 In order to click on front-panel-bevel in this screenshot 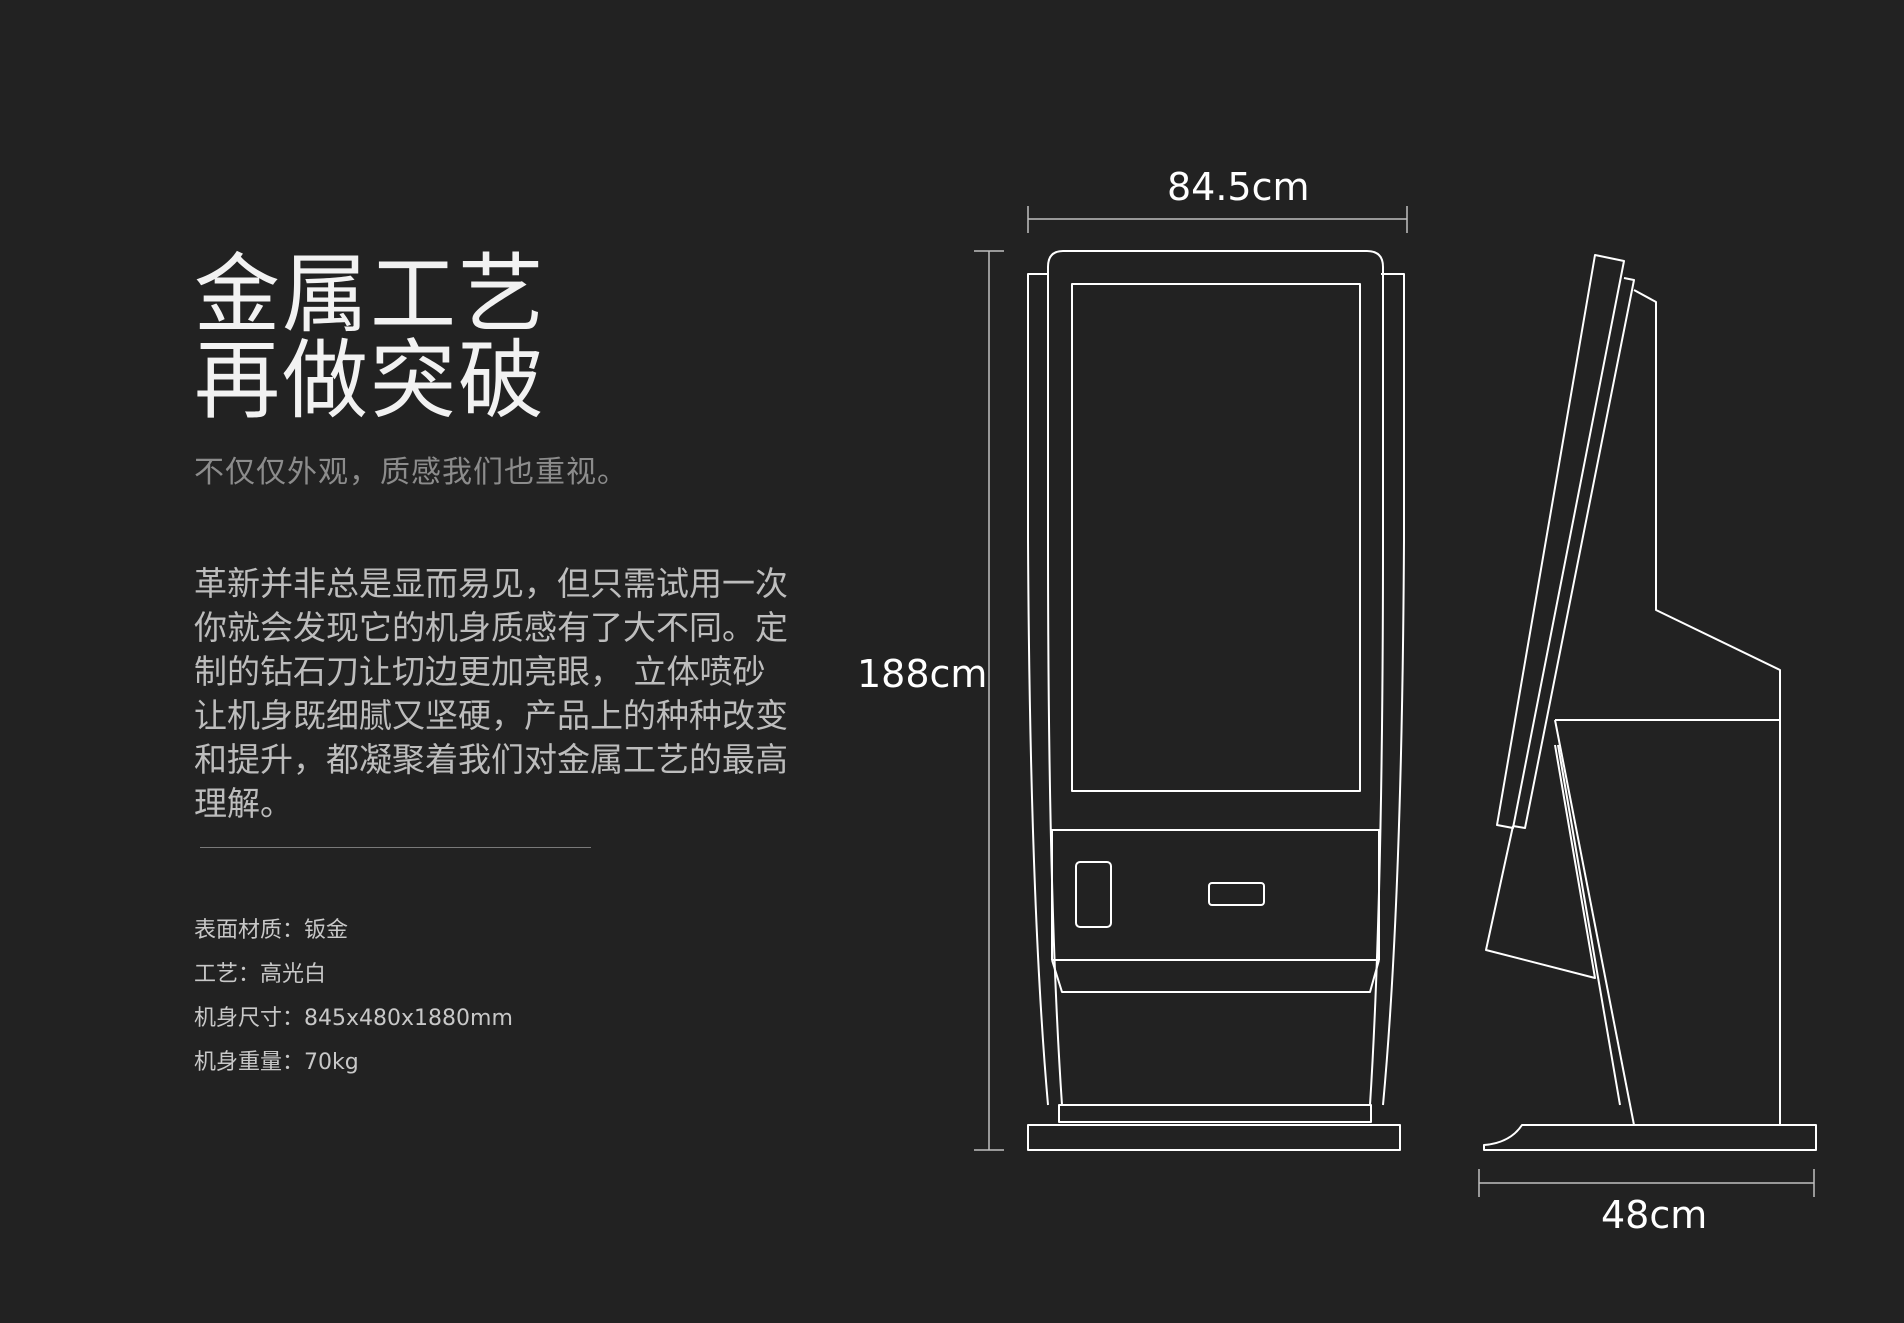, I will do `click(1215, 976)`.